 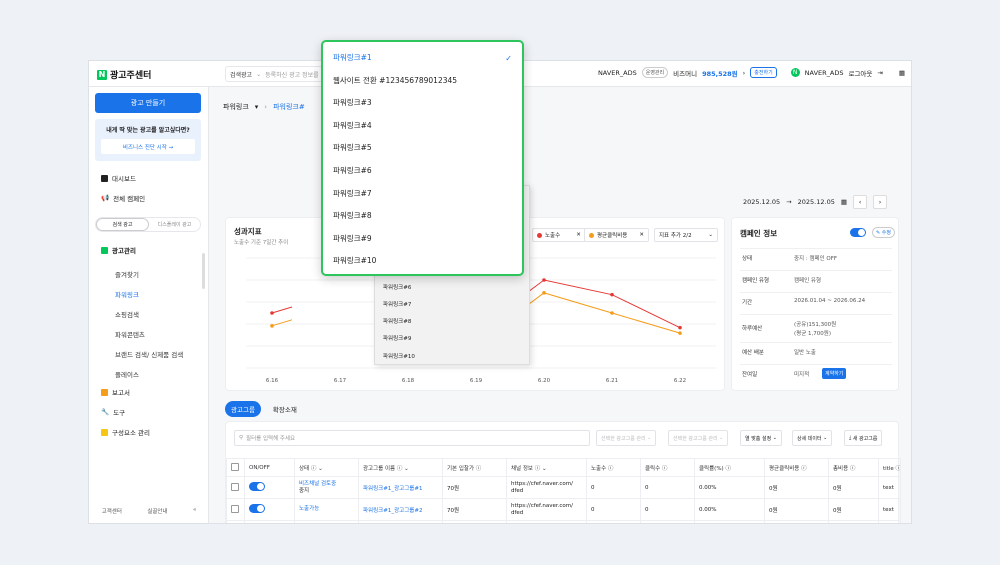 What do you see at coordinates (112, 511) in the screenshot?
I see `help-center-link: 고객센터` at bounding box center [112, 511].